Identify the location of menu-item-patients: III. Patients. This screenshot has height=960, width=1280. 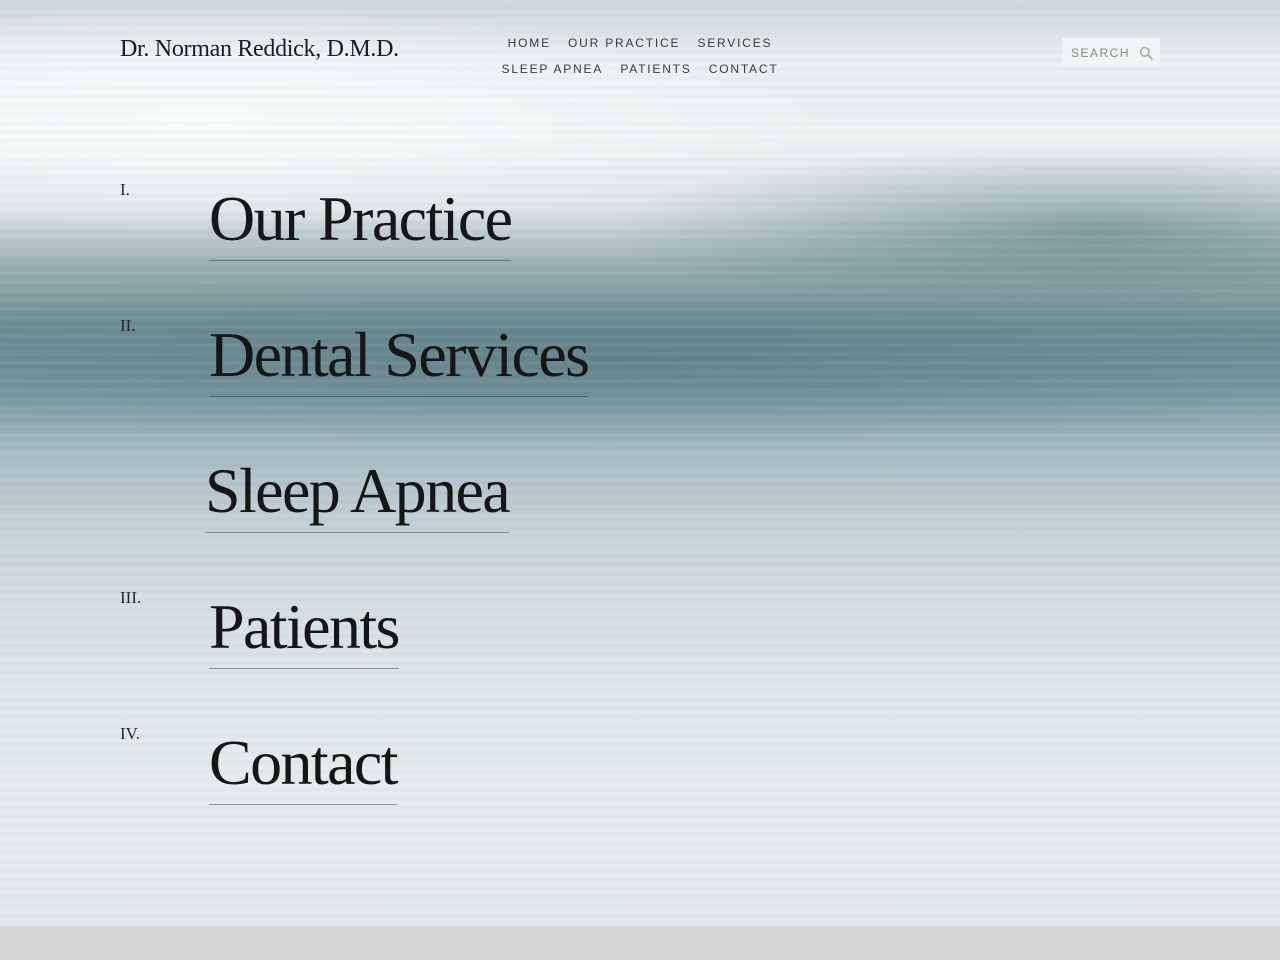
(470, 643).